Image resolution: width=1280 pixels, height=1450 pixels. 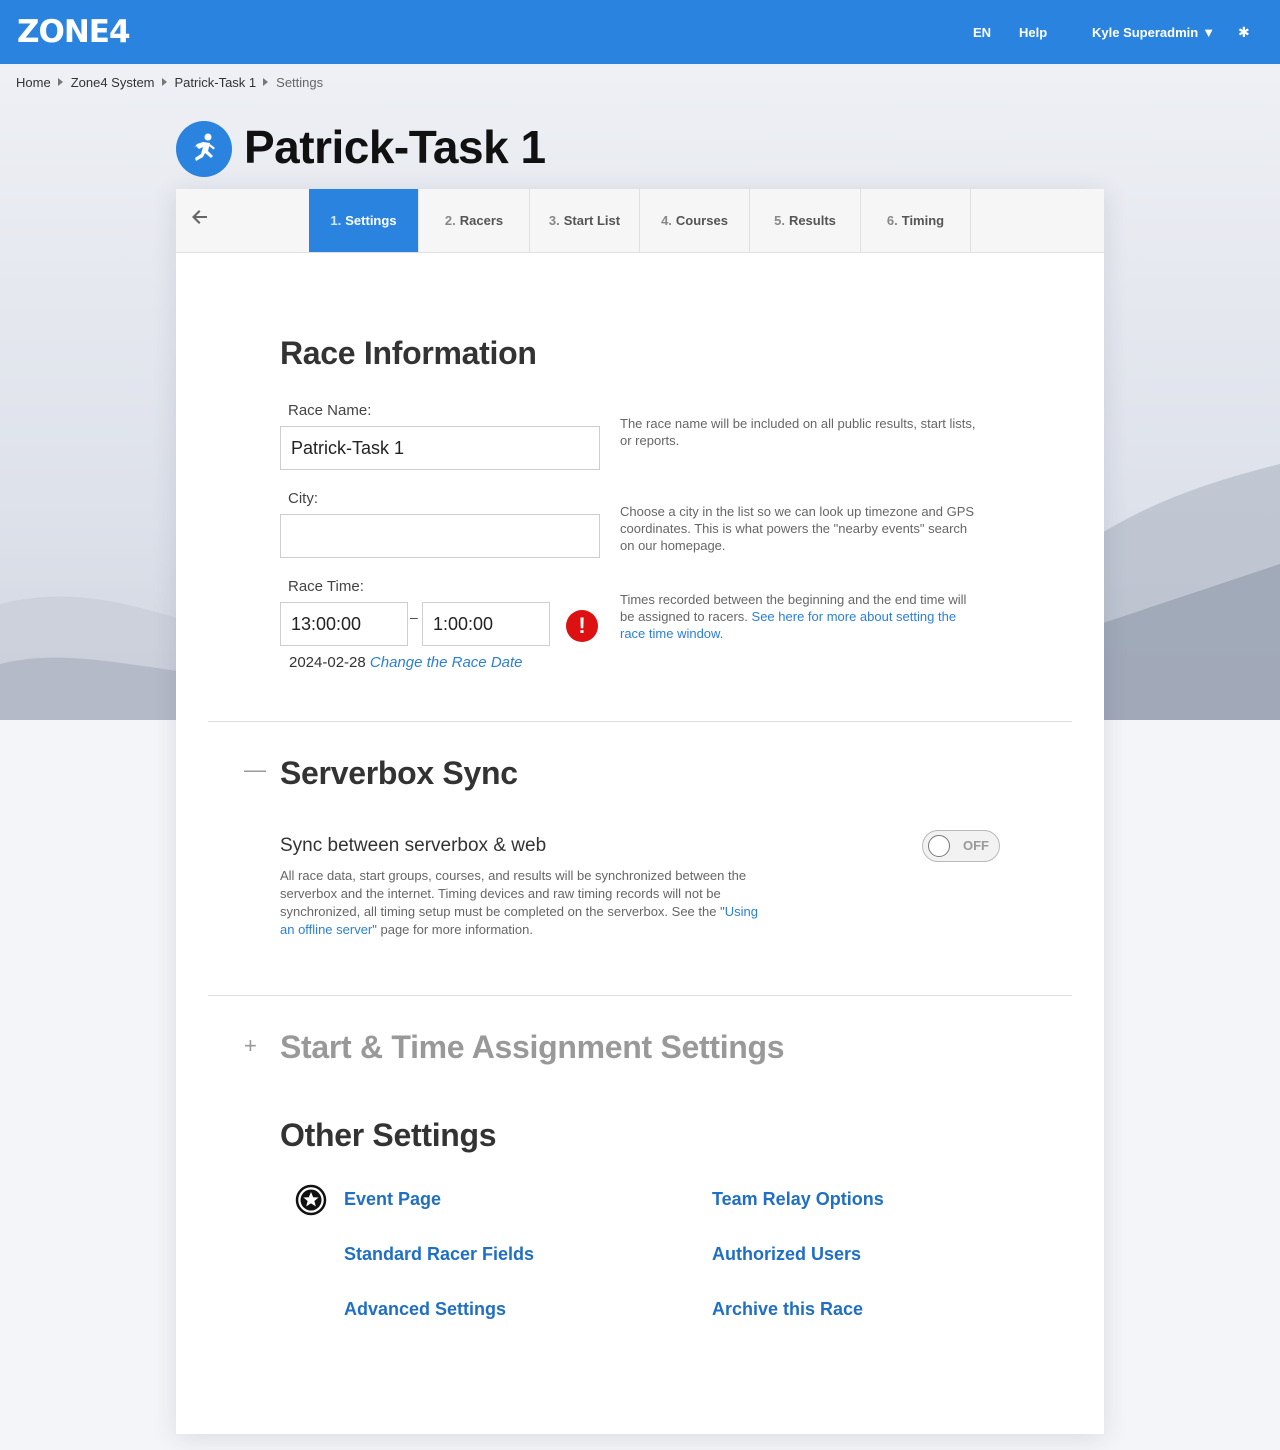 I want to click on sync-toggle: OFF, so click(x=961, y=846).